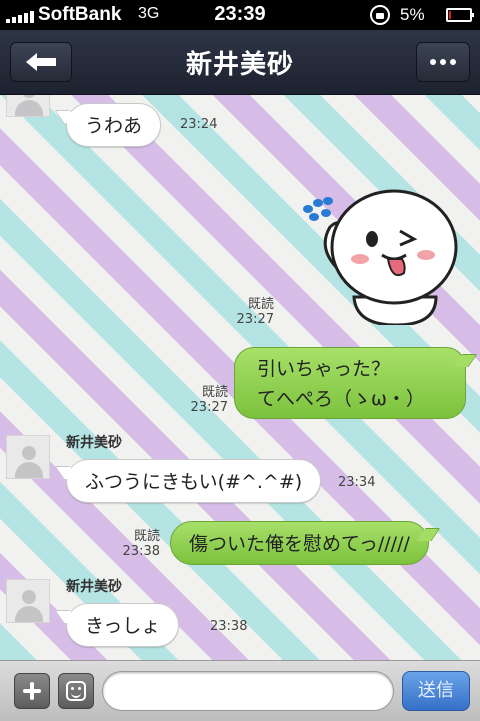  What do you see at coordinates (32, 691) in the screenshot?
I see `attach-plus-button` at bounding box center [32, 691].